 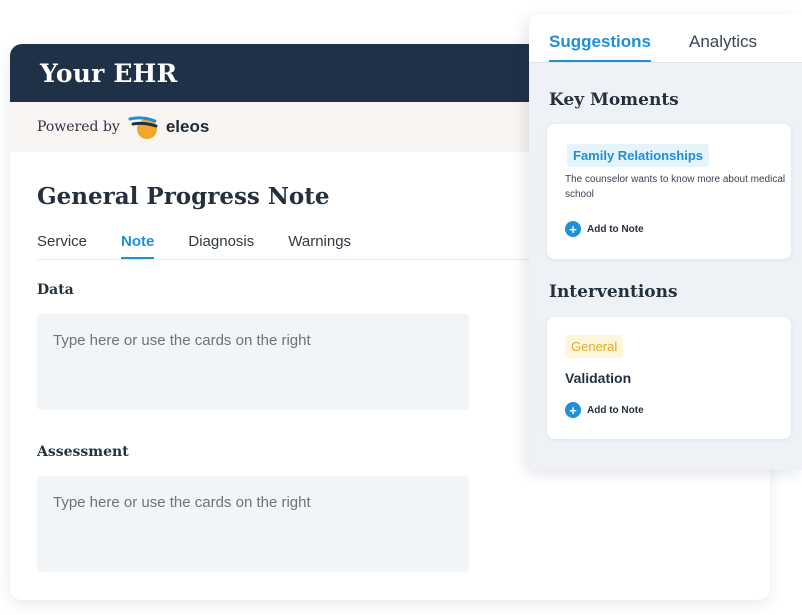 What do you see at coordinates (614, 100) in the screenshot?
I see `key-moments-heading: Key Moments` at bounding box center [614, 100].